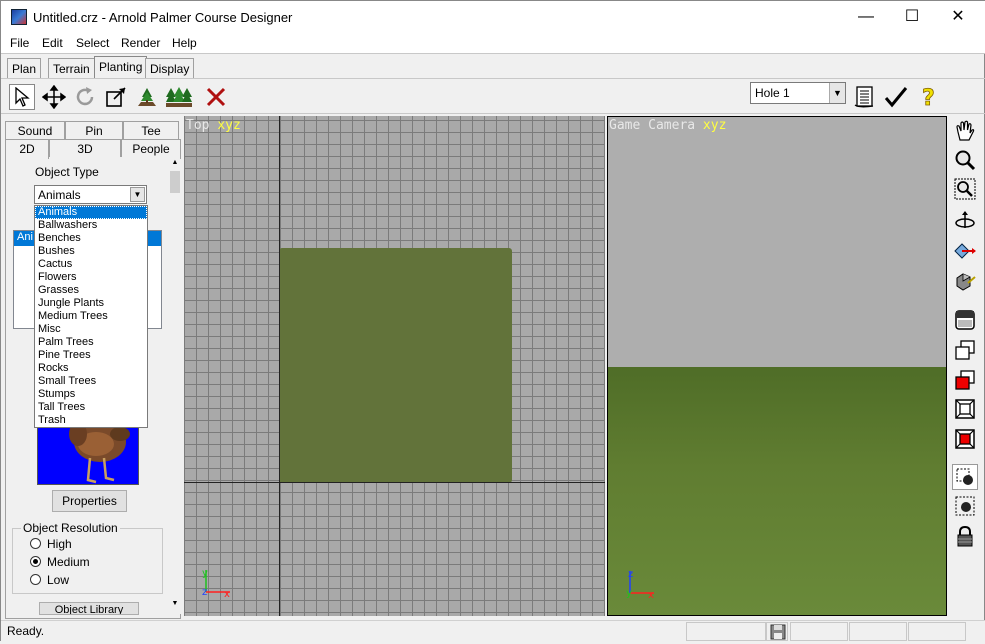  What do you see at coordinates (59, 195) in the screenshot?
I see `object-type-value: Animals` at bounding box center [59, 195].